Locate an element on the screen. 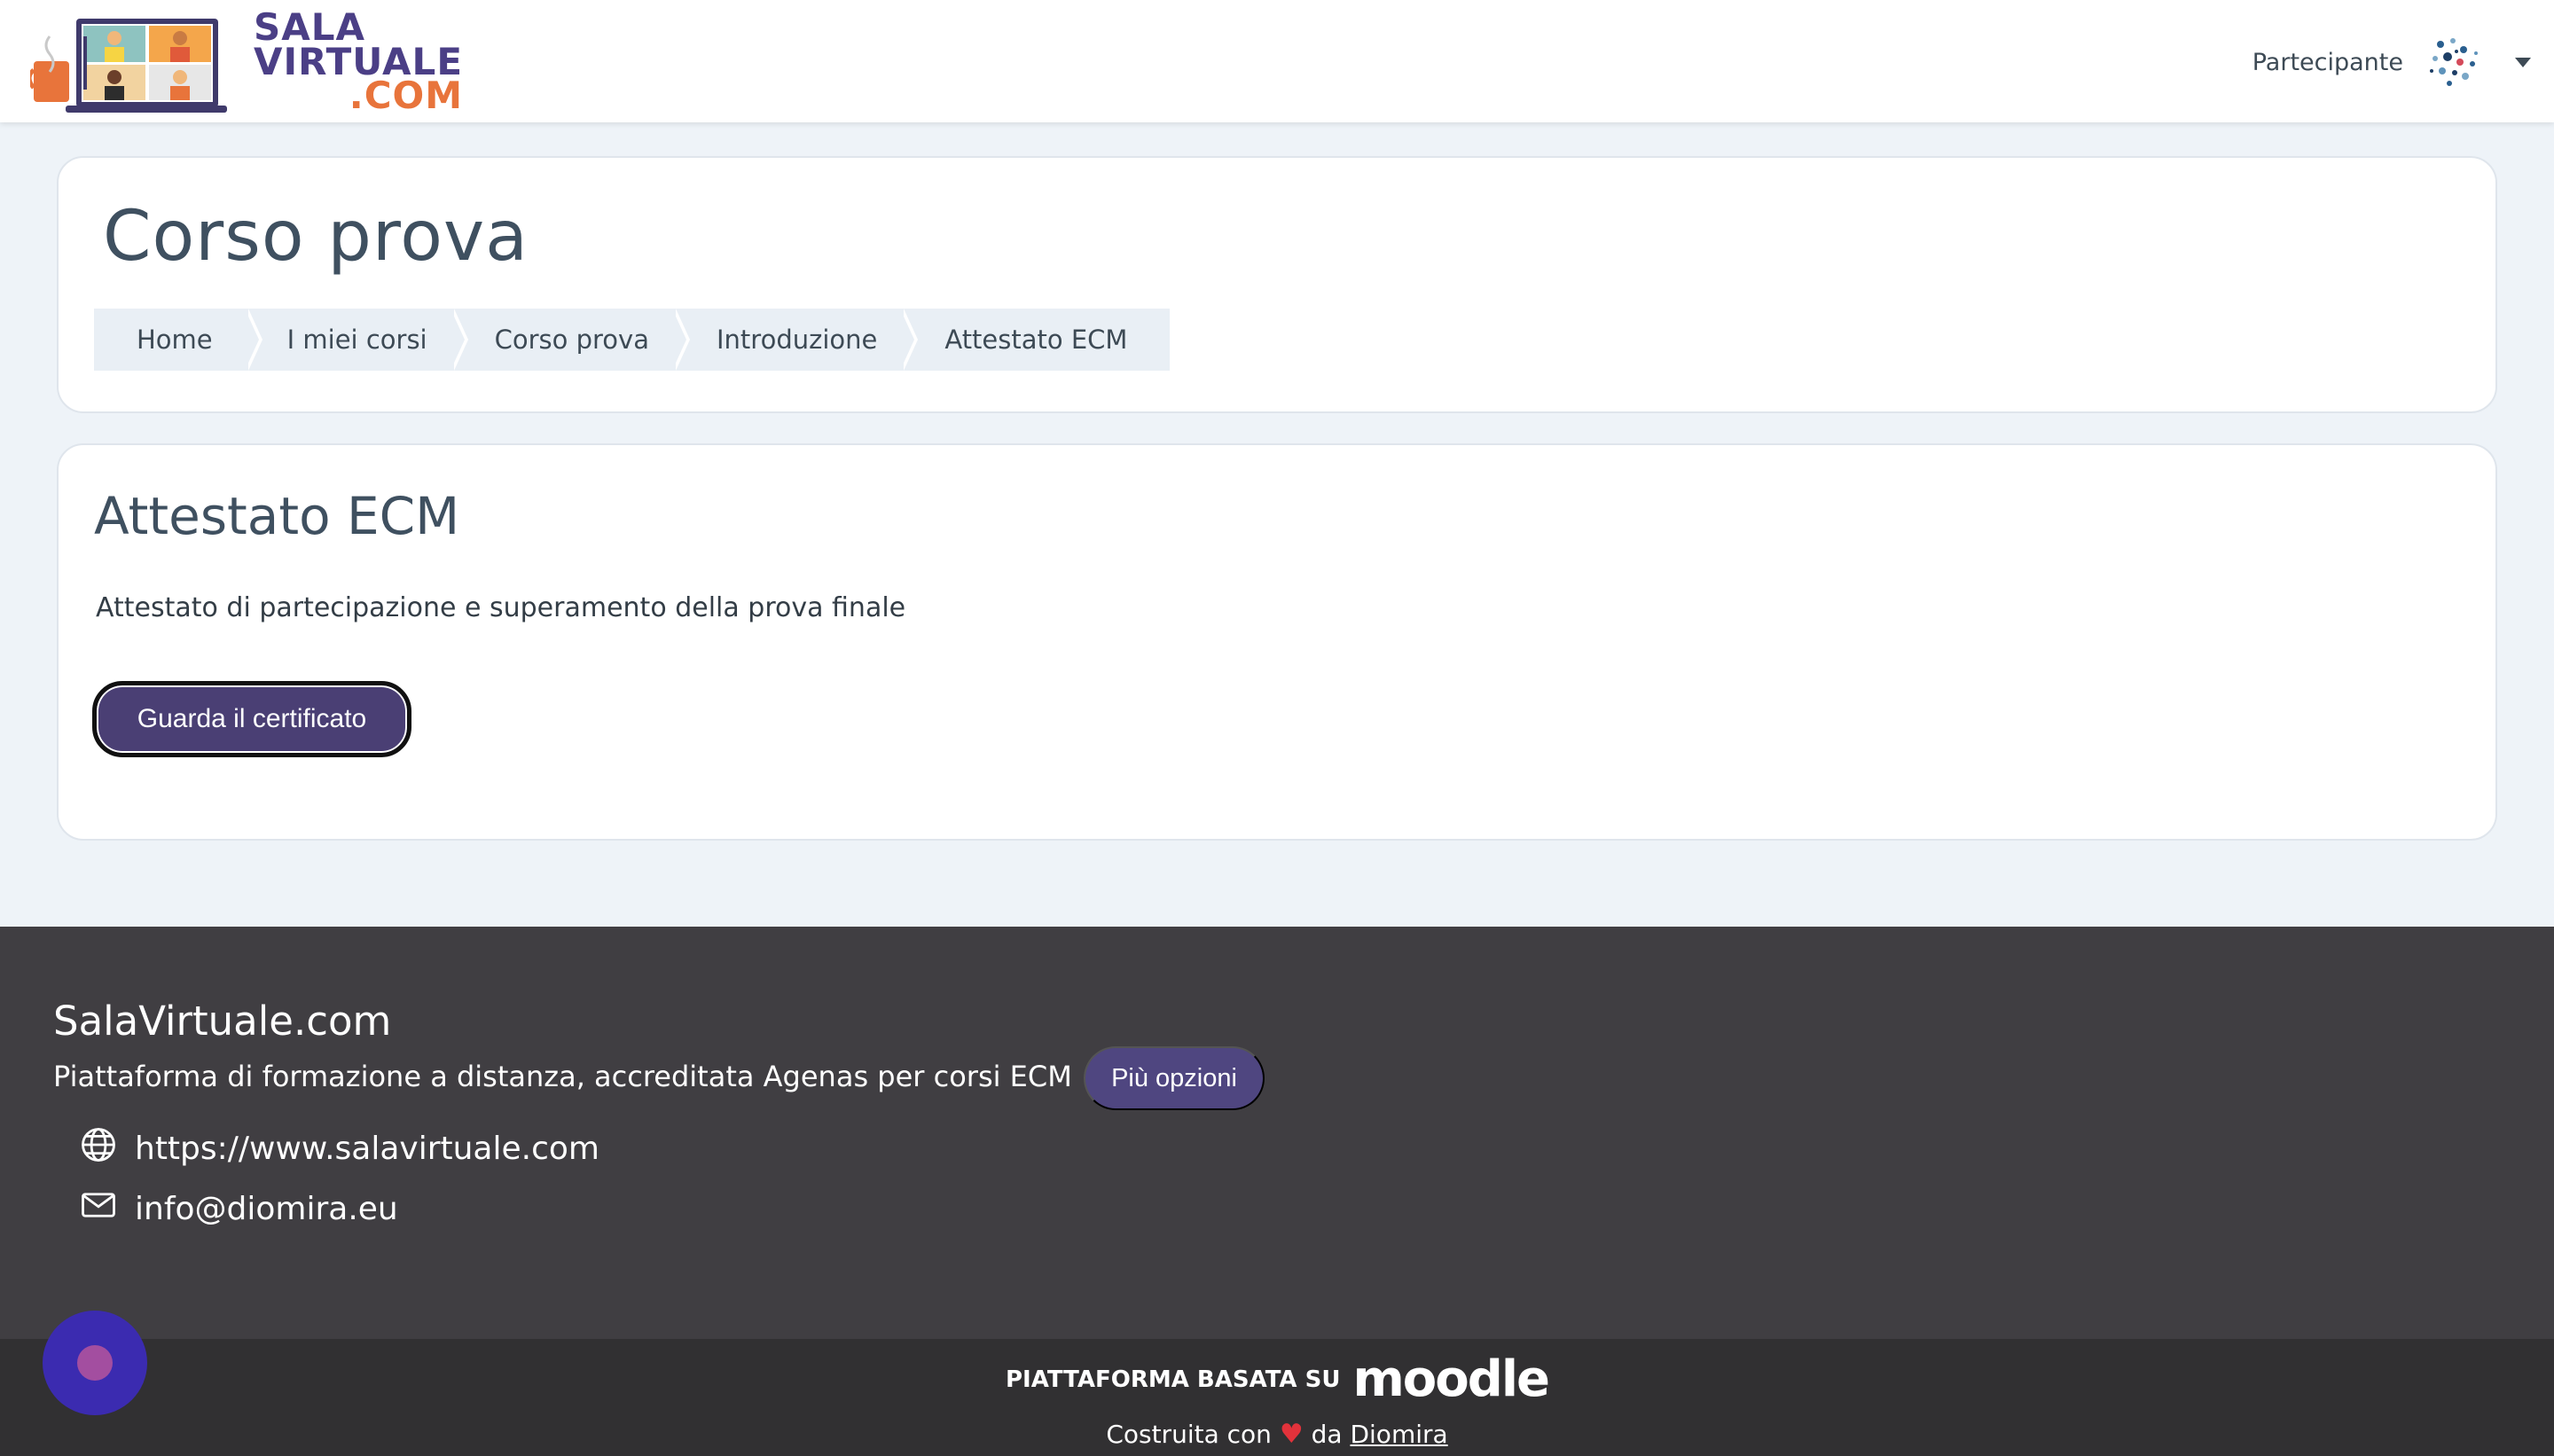 This screenshot has height=1456, width=2554. site-logo: SALA VIRTUALE .COM is located at coordinates (244, 62).